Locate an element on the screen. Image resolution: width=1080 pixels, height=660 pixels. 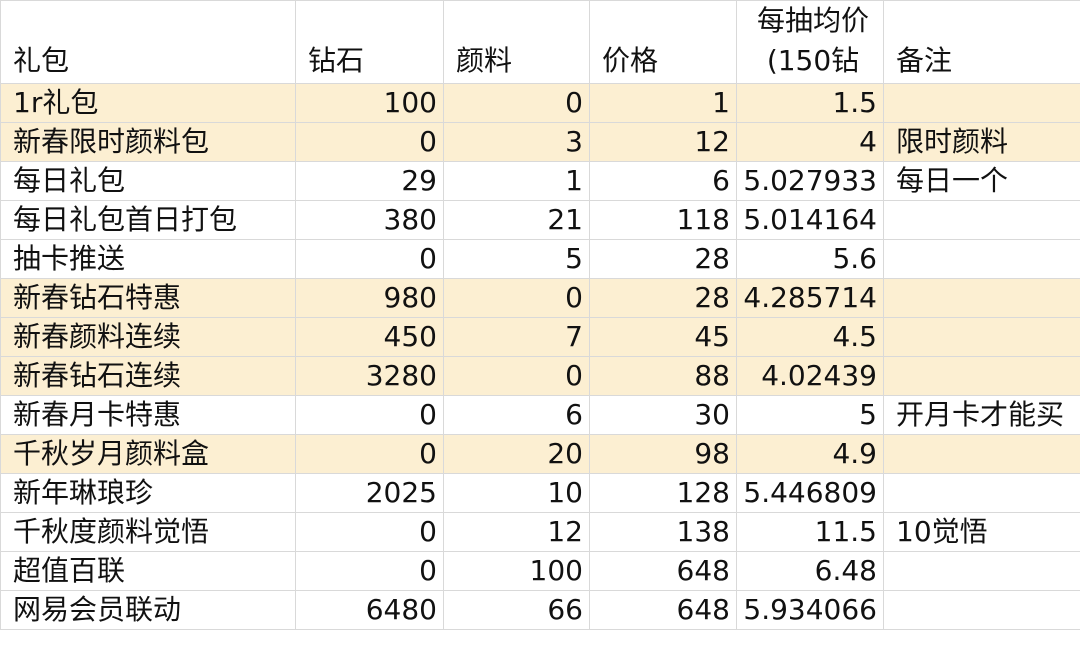
cell-pigment: 10 is located at coordinates (516, 493).